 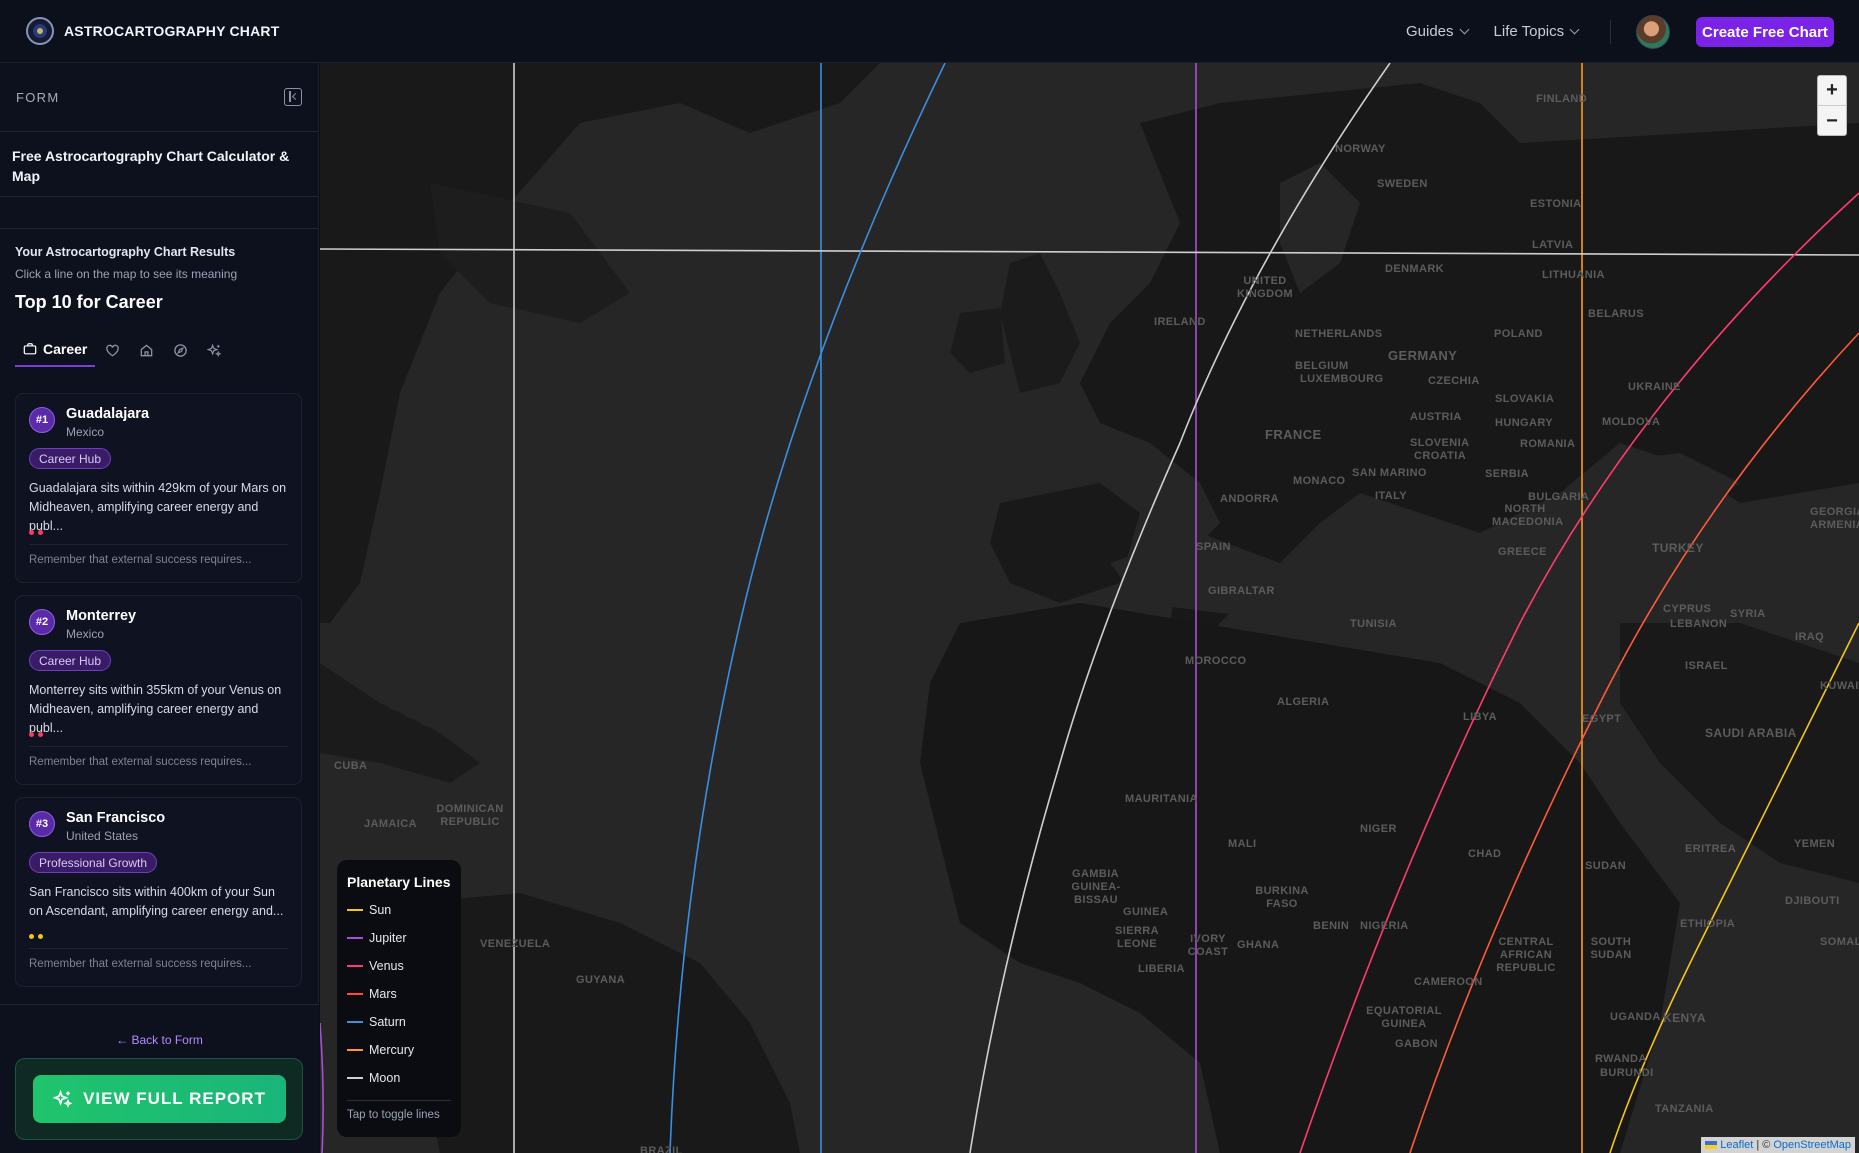 What do you see at coordinates (387, 1022) in the screenshot?
I see `legend-label: Saturn` at bounding box center [387, 1022].